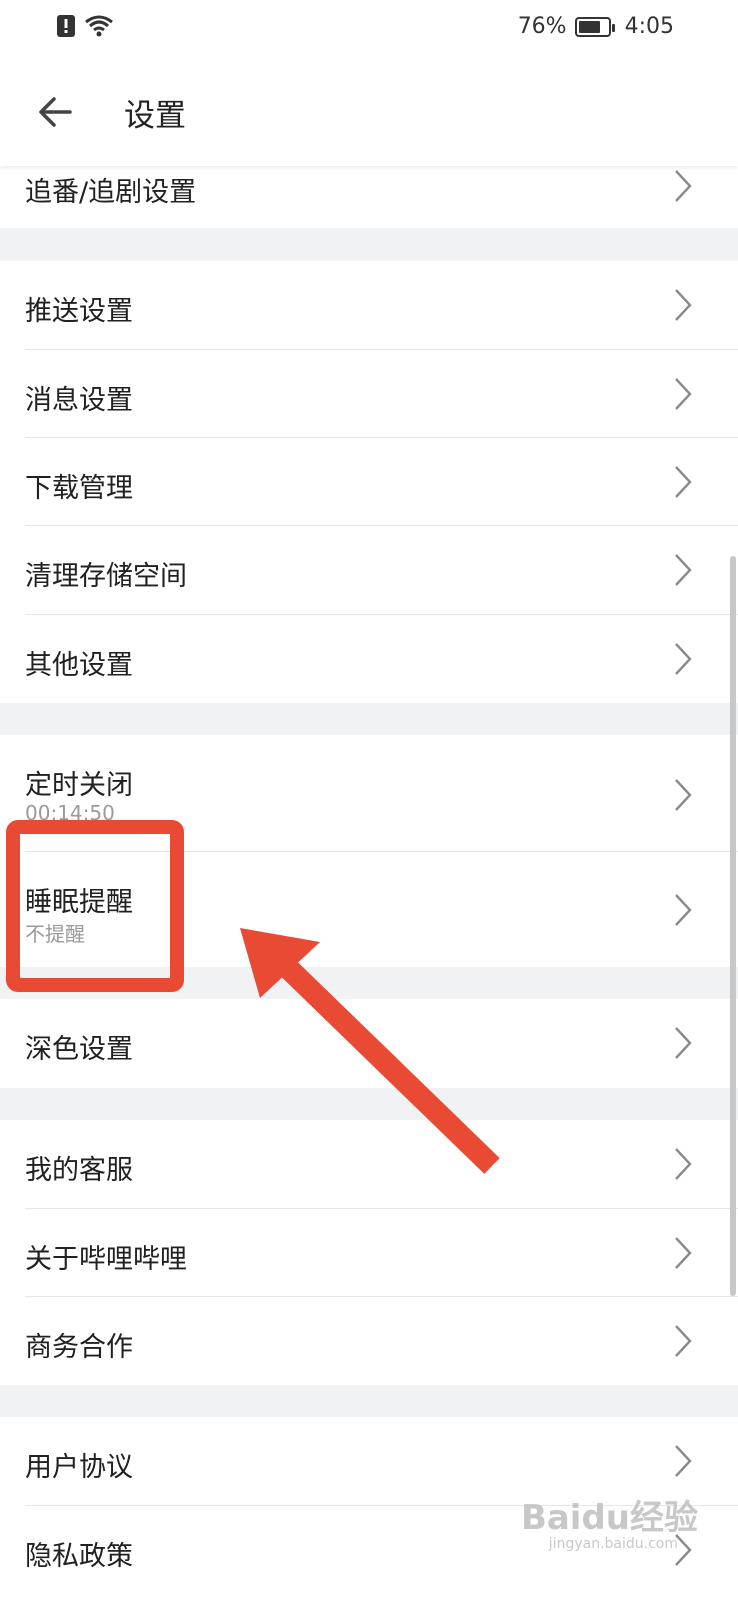 This screenshot has height=1600, width=738. What do you see at coordinates (79, 1170) in the screenshot?
I see `settings-item-label: 我的客服` at bounding box center [79, 1170].